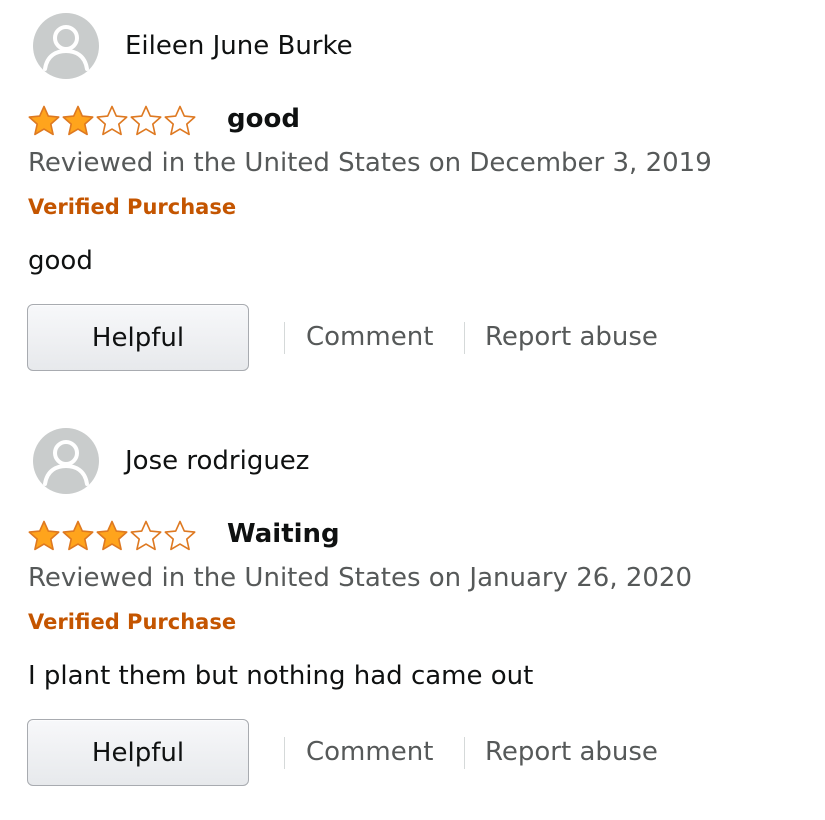 This screenshot has width=825, height=820. What do you see at coordinates (60, 261) in the screenshot?
I see `review-body: good` at bounding box center [60, 261].